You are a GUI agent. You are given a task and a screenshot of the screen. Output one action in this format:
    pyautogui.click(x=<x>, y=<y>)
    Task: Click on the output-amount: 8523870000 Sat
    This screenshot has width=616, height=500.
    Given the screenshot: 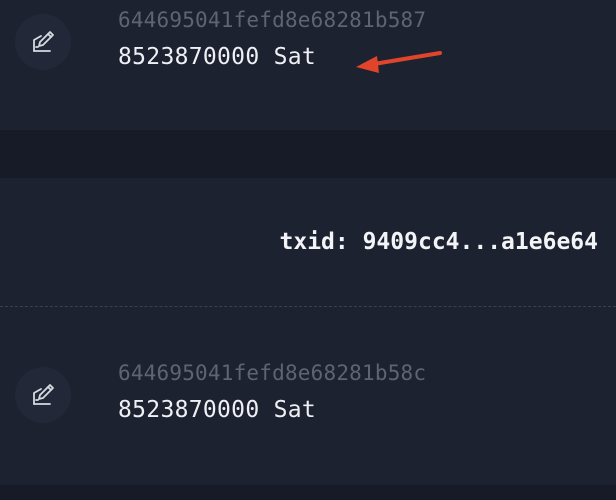 What is the action you would take?
    pyautogui.click(x=217, y=57)
    